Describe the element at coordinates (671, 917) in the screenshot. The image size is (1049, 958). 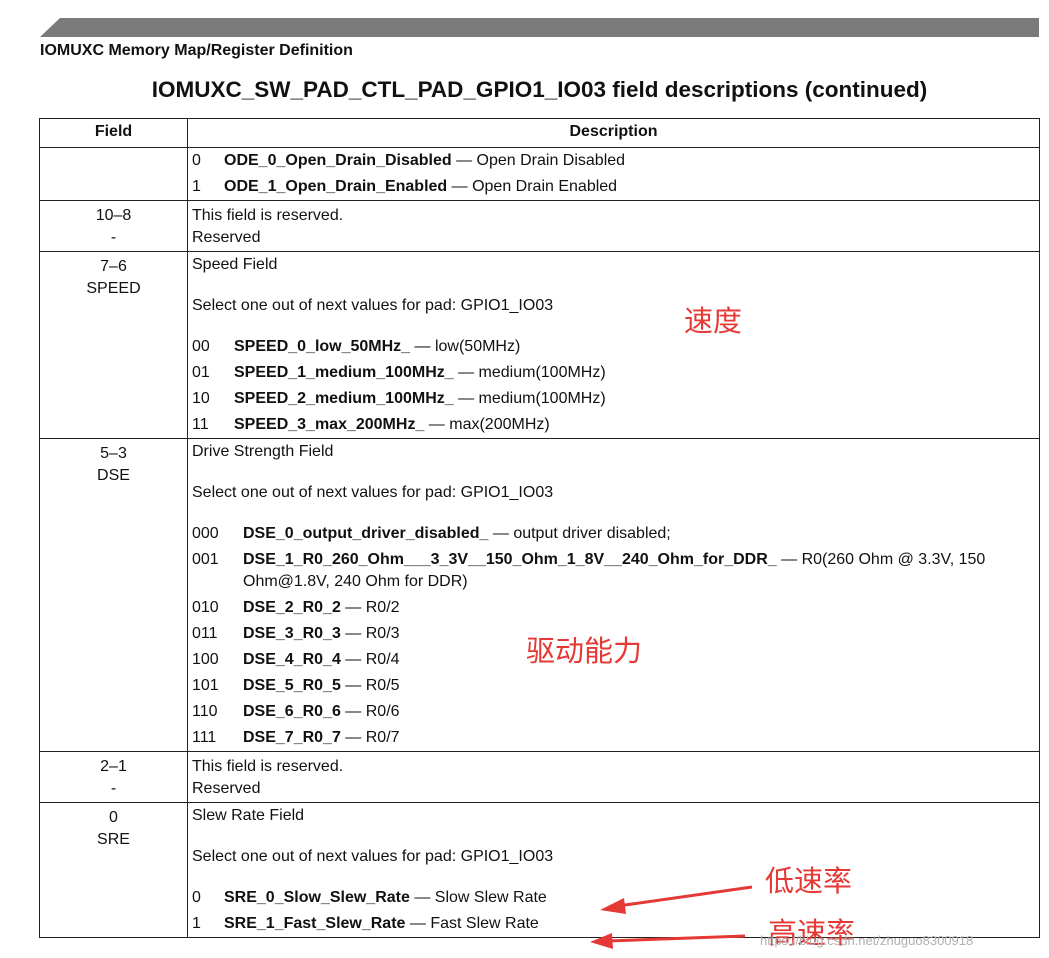
I see `annotation-arrows` at that location.